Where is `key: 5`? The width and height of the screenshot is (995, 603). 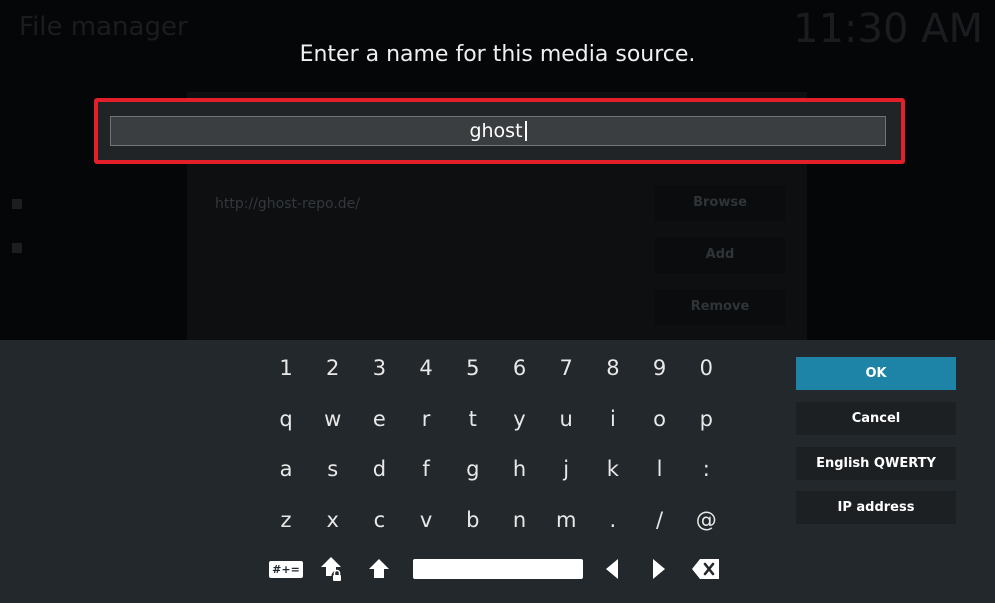
key: 5 is located at coordinates (473, 368).